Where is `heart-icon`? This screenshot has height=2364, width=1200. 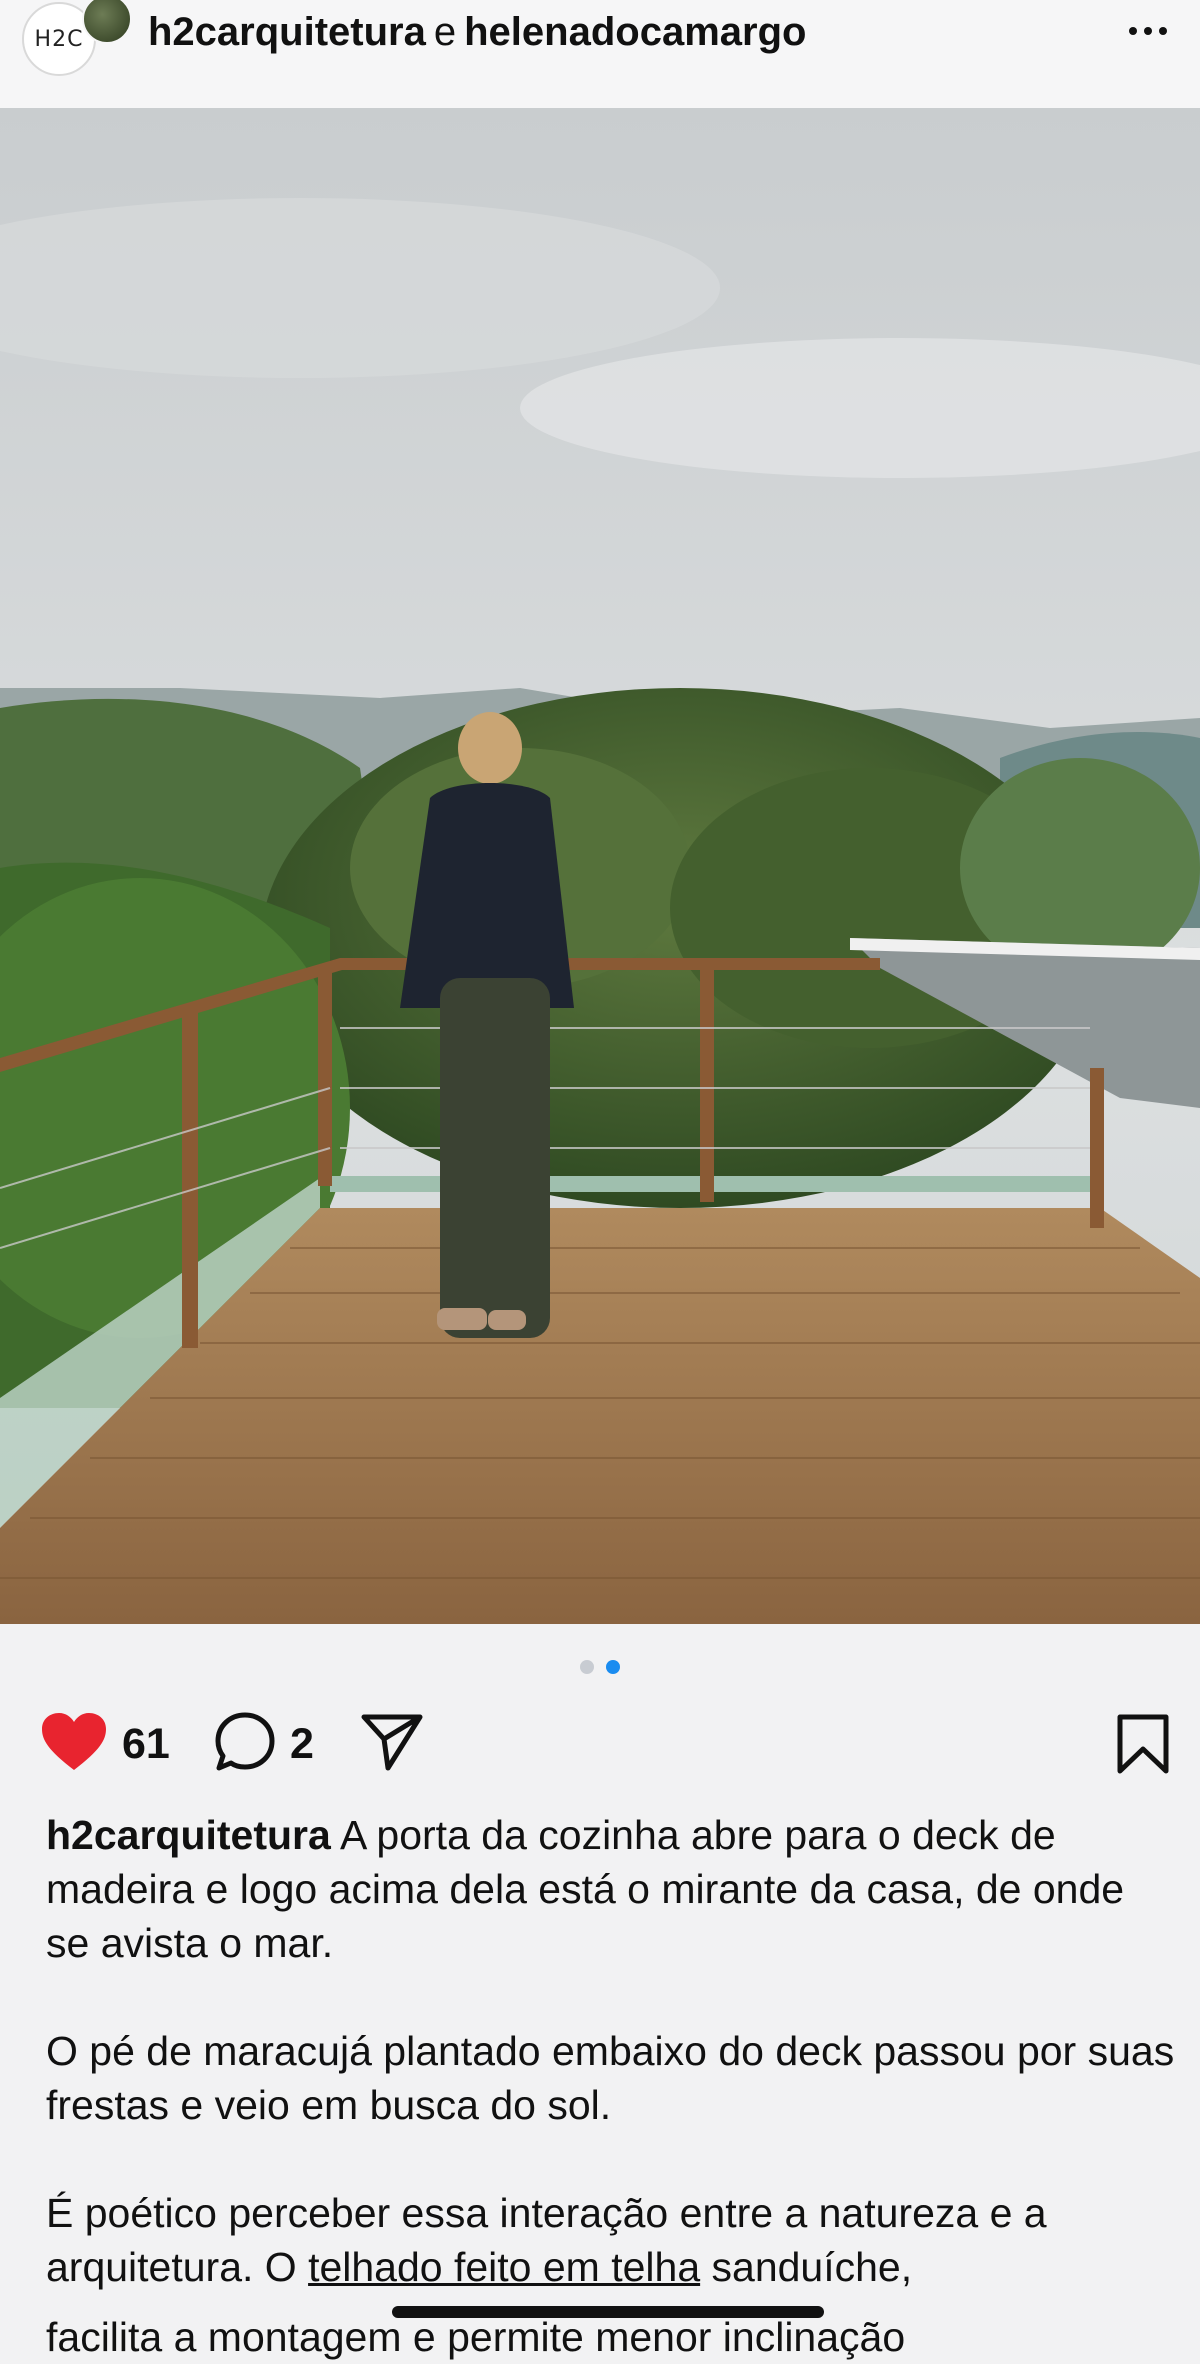
heart-icon is located at coordinates (74, 1744).